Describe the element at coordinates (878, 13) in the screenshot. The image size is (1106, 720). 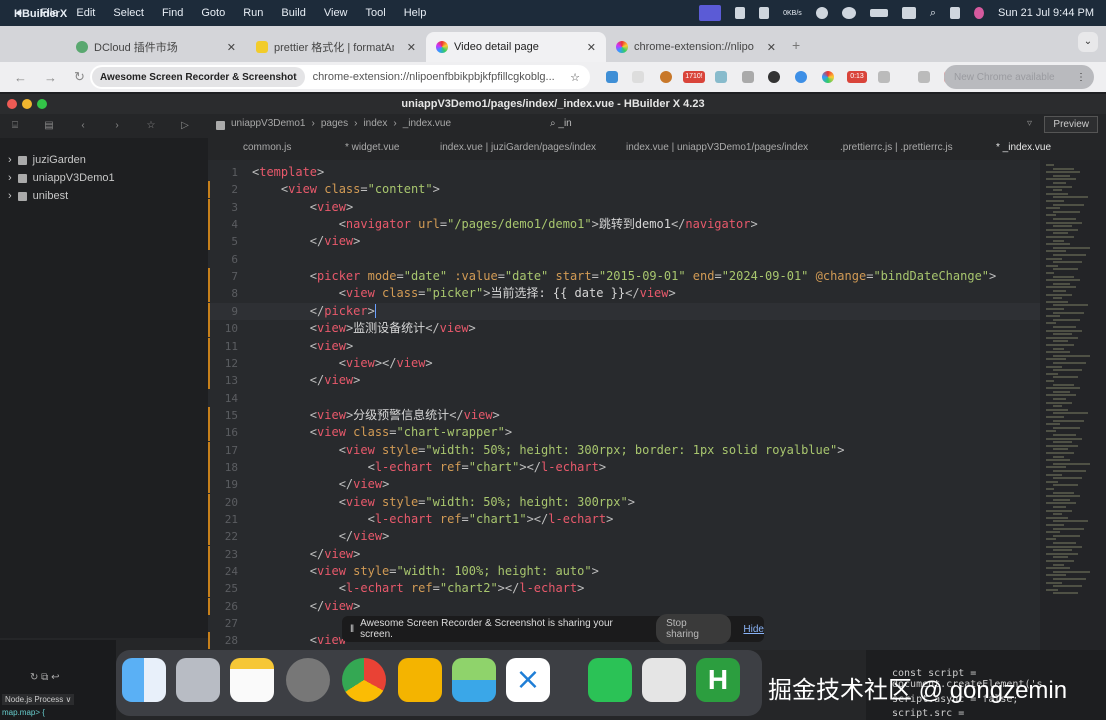
I see `battery-icon` at that location.